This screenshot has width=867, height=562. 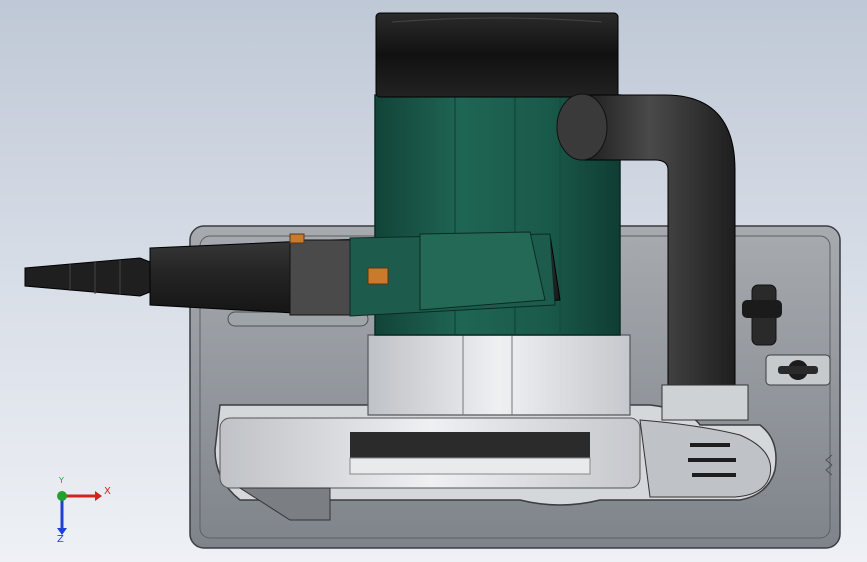 I want to click on lock-button, so click(x=297, y=238).